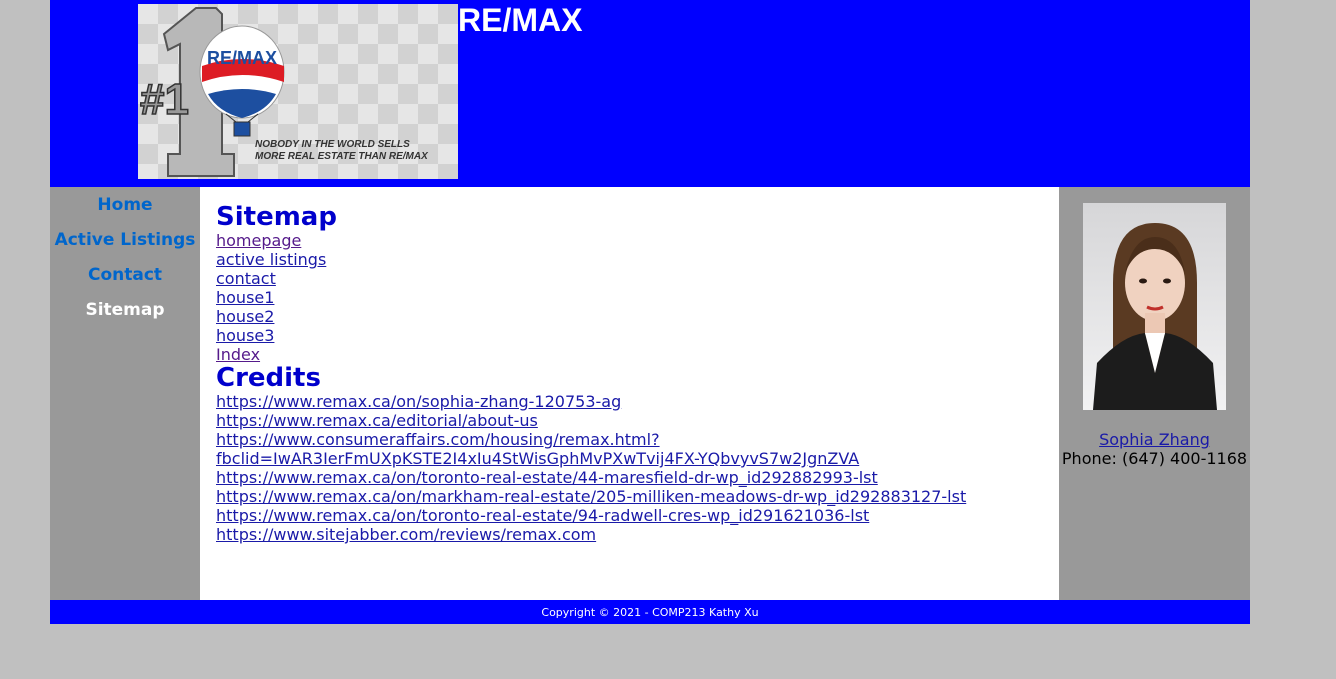 Image resolution: width=1336 pixels, height=679 pixels. What do you see at coordinates (637, 278) in the screenshot?
I see `sitemap-link-contact: contact` at bounding box center [637, 278].